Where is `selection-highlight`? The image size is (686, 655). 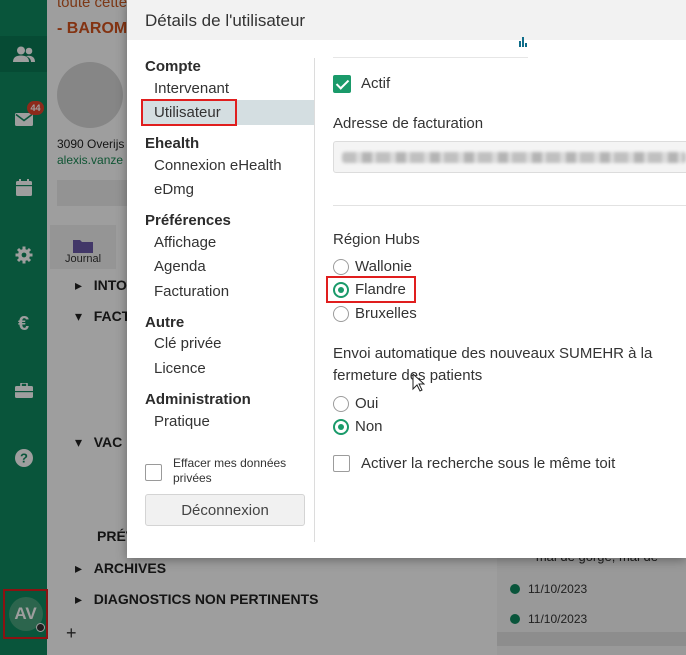
selection-highlight is located at coordinates (189, 112).